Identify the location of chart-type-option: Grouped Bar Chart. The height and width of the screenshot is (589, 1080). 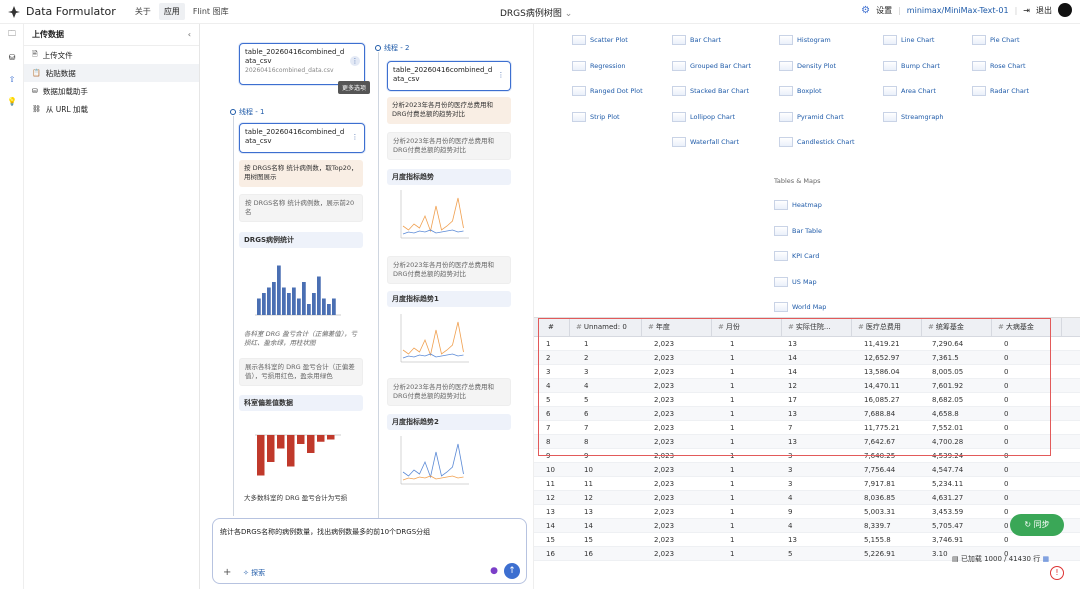
(711, 65).